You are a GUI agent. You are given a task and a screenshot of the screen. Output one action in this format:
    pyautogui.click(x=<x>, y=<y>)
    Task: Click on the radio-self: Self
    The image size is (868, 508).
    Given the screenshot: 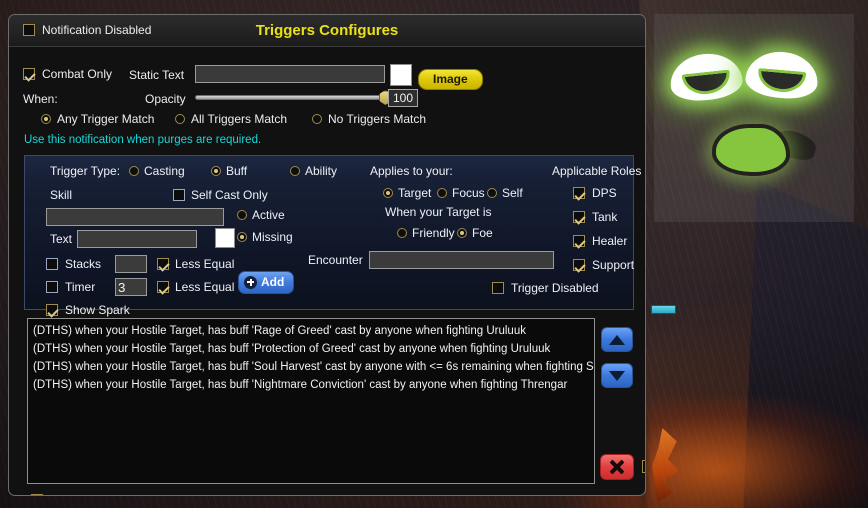 What is the action you would take?
    pyautogui.click(x=505, y=193)
    